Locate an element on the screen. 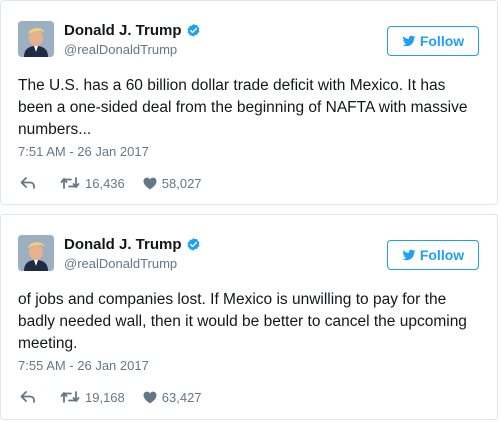  retweet-button: 19,168 is located at coordinates (92, 397).